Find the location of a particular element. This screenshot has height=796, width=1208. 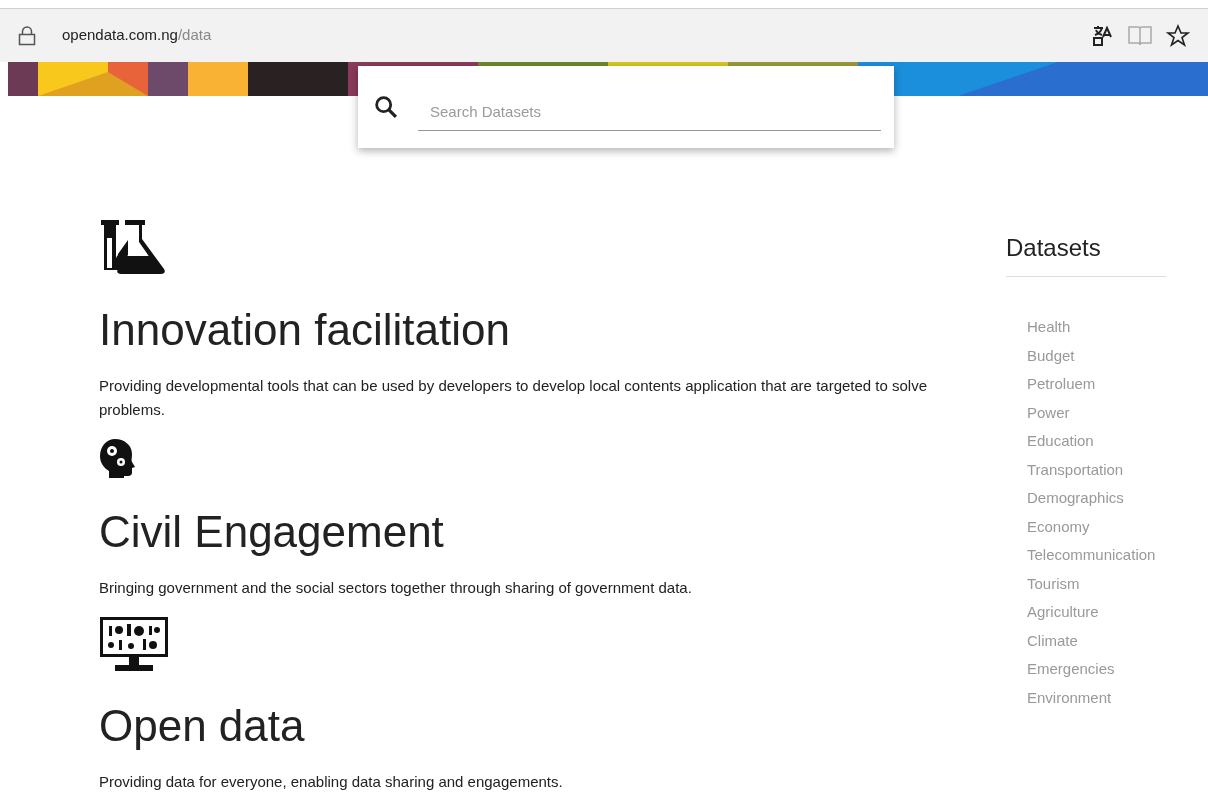

address-field: opendata.com.ng/data is located at coordinates (137, 35).